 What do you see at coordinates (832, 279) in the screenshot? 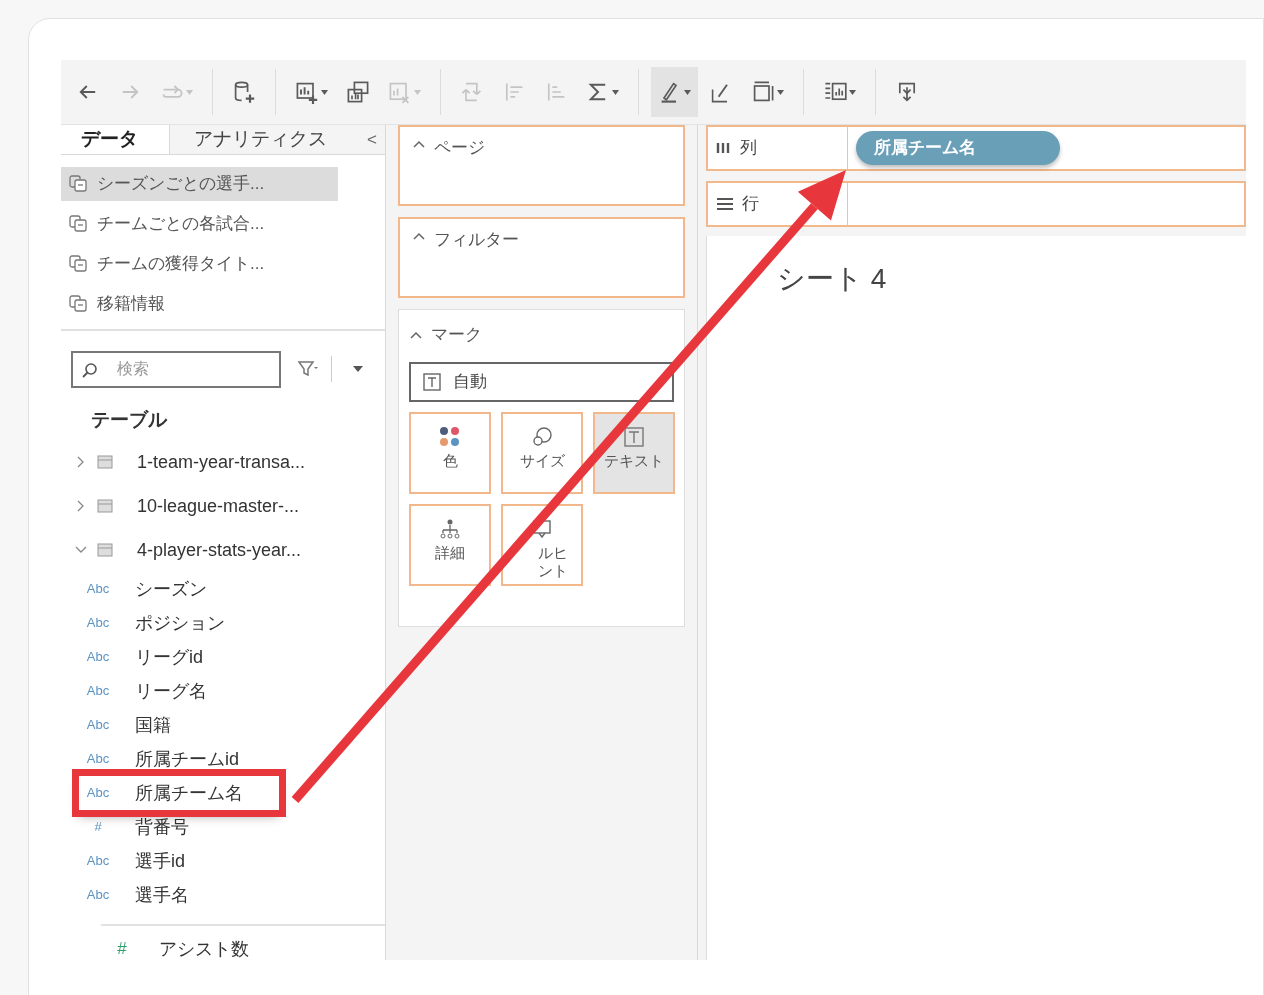
I see `sheet-title: シート 4` at bounding box center [832, 279].